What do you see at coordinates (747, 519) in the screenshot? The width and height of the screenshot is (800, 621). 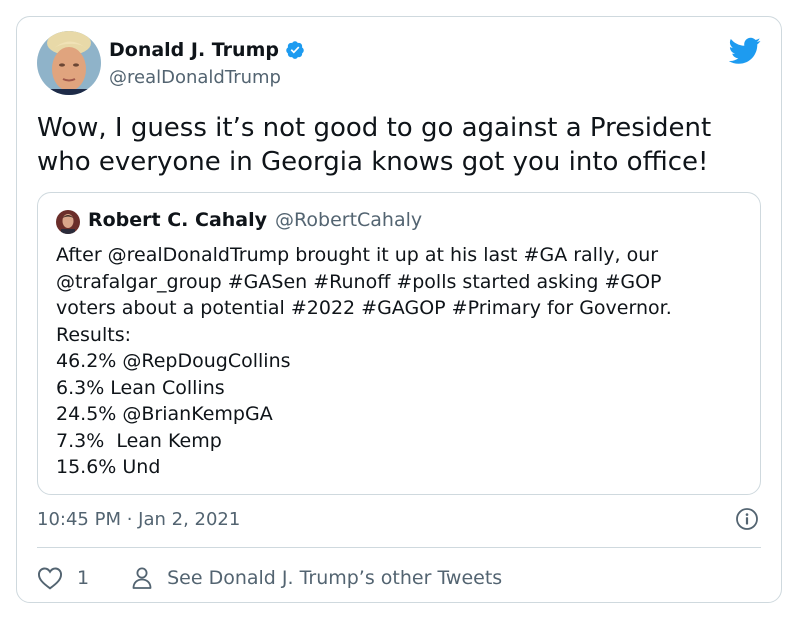 I see `info-icon` at bounding box center [747, 519].